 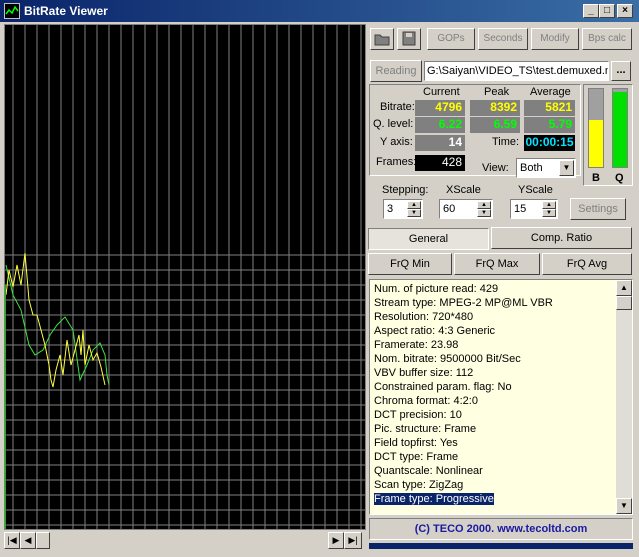 I want to click on info-line: Resolution: 720*480, so click(x=423, y=317).